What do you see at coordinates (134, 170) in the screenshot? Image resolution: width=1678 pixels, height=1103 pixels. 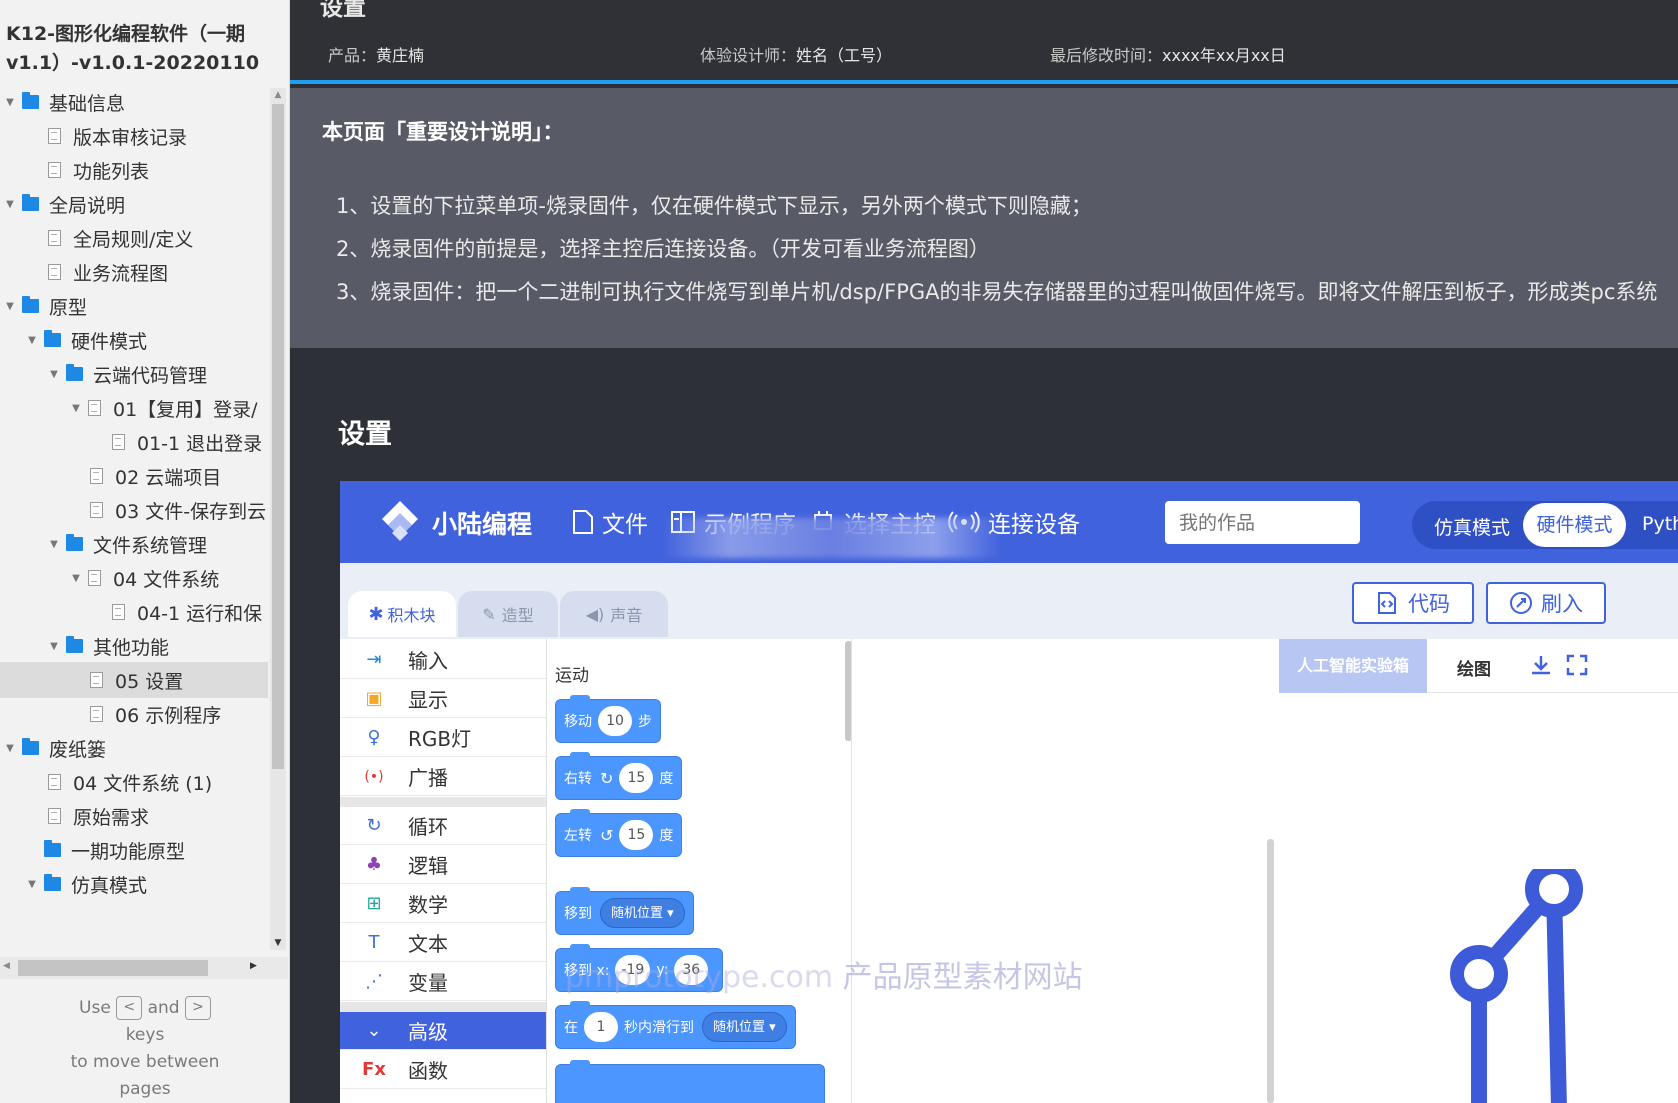 I see `tree-page-feature-list: 功能列表` at bounding box center [134, 170].